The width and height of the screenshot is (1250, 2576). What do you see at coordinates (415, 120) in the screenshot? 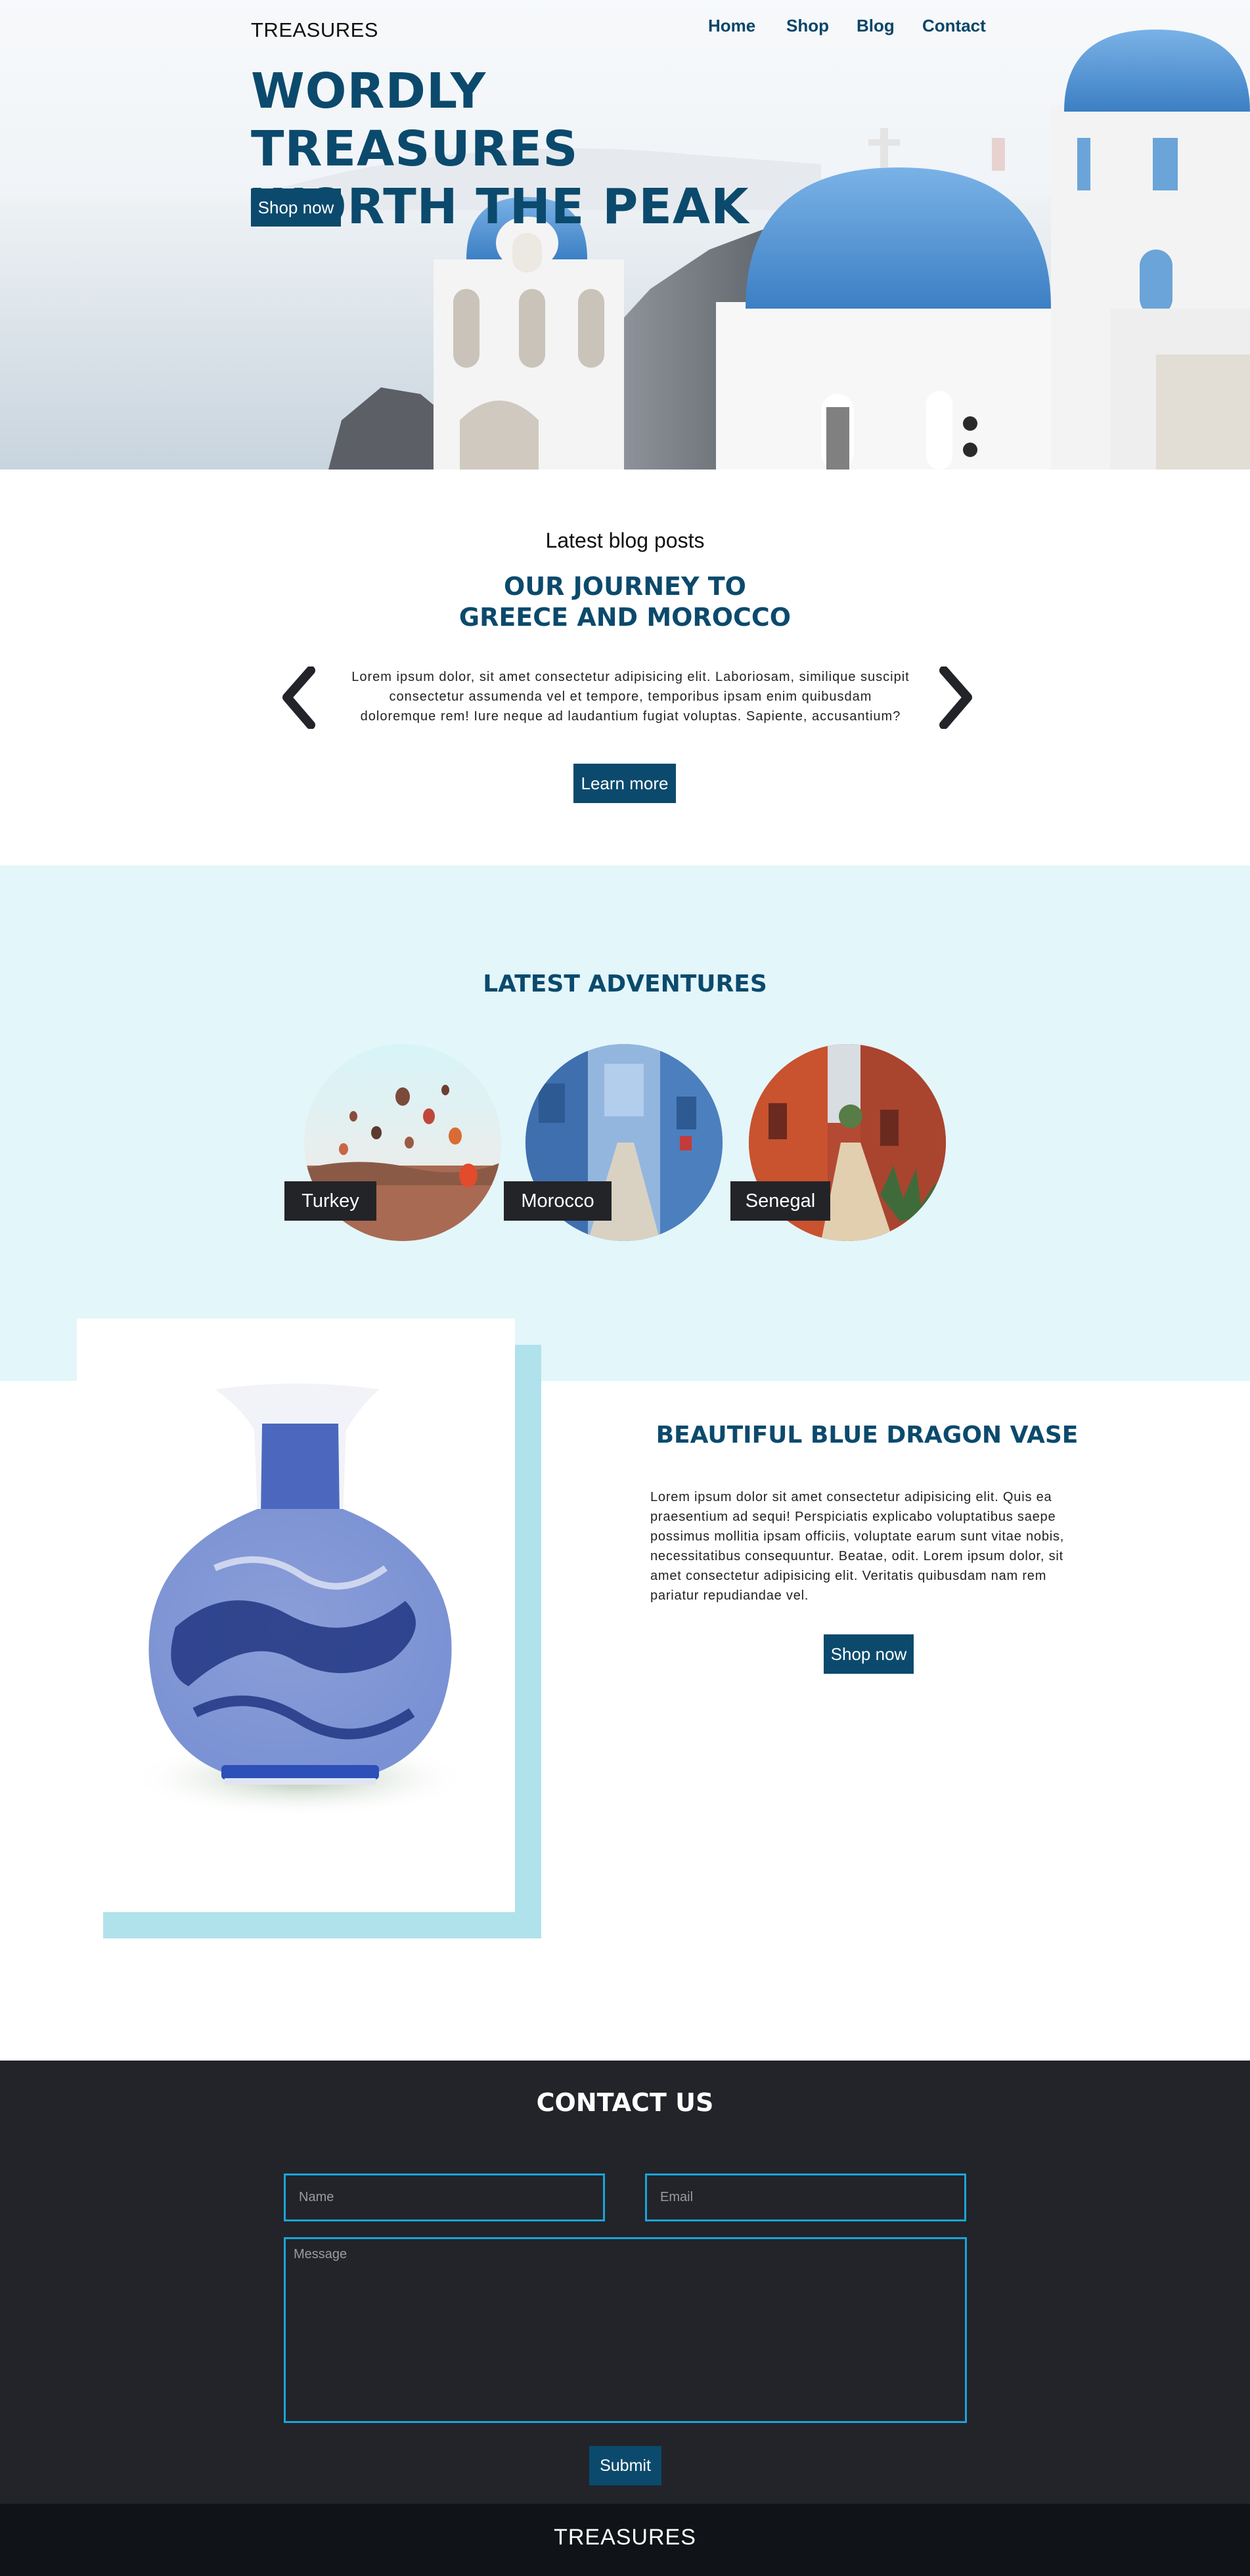
I see `hero-title-line1: WORDLY TREASURES` at bounding box center [415, 120].